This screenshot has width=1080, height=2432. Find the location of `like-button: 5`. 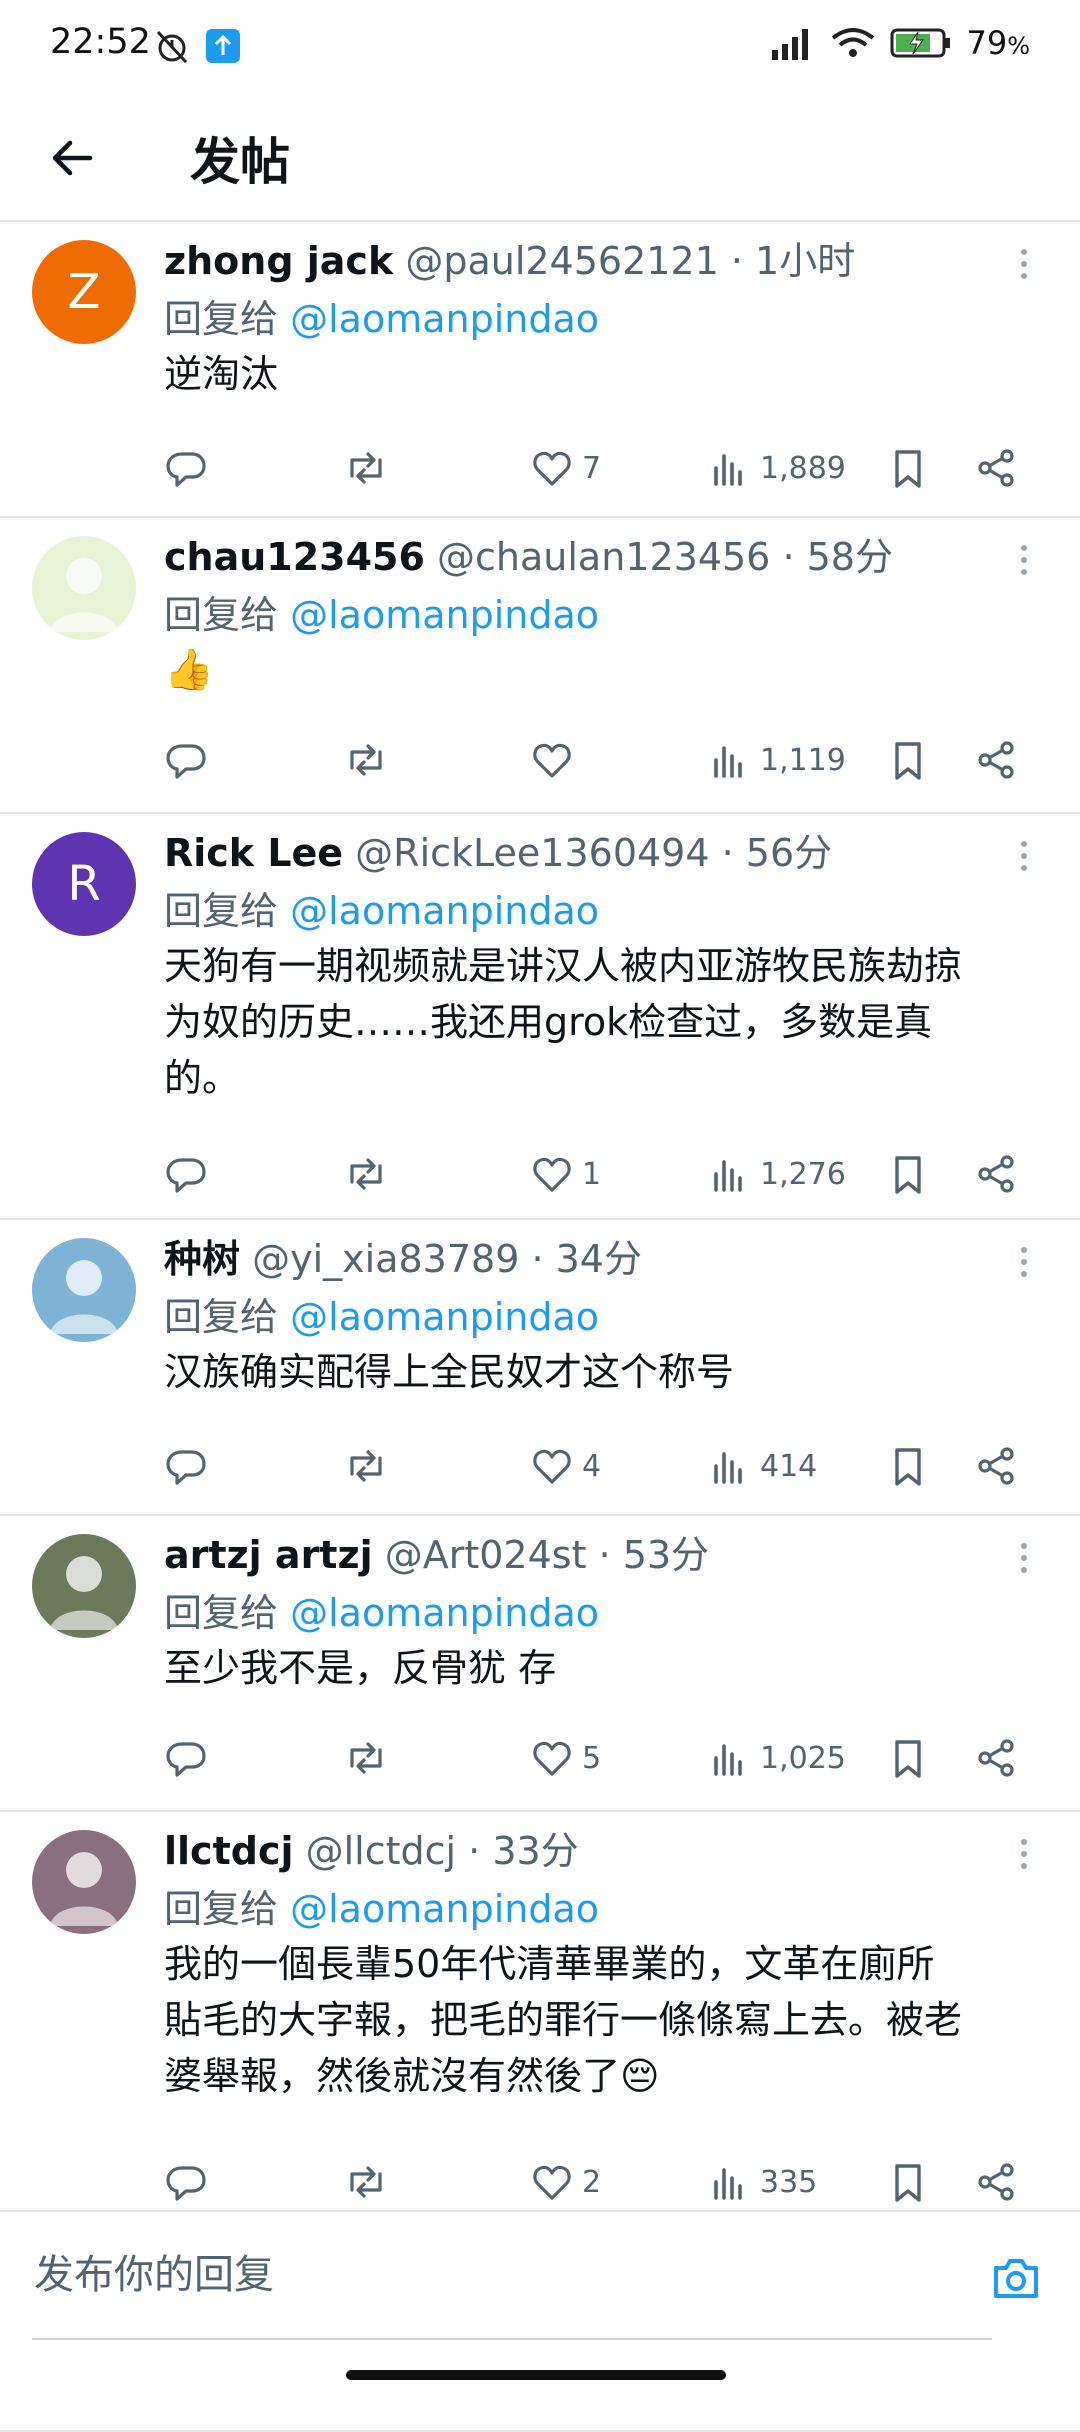

like-button: 5 is located at coordinates (565, 1758).